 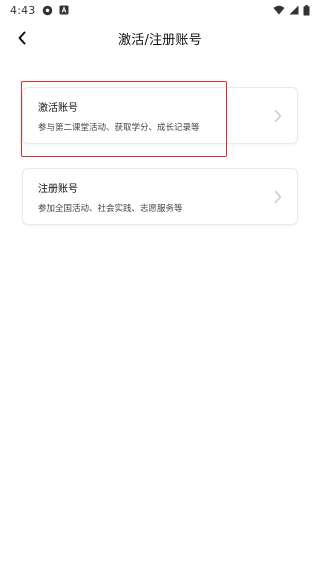 What do you see at coordinates (306, 10) in the screenshot?
I see `battery-icon` at bounding box center [306, 10].